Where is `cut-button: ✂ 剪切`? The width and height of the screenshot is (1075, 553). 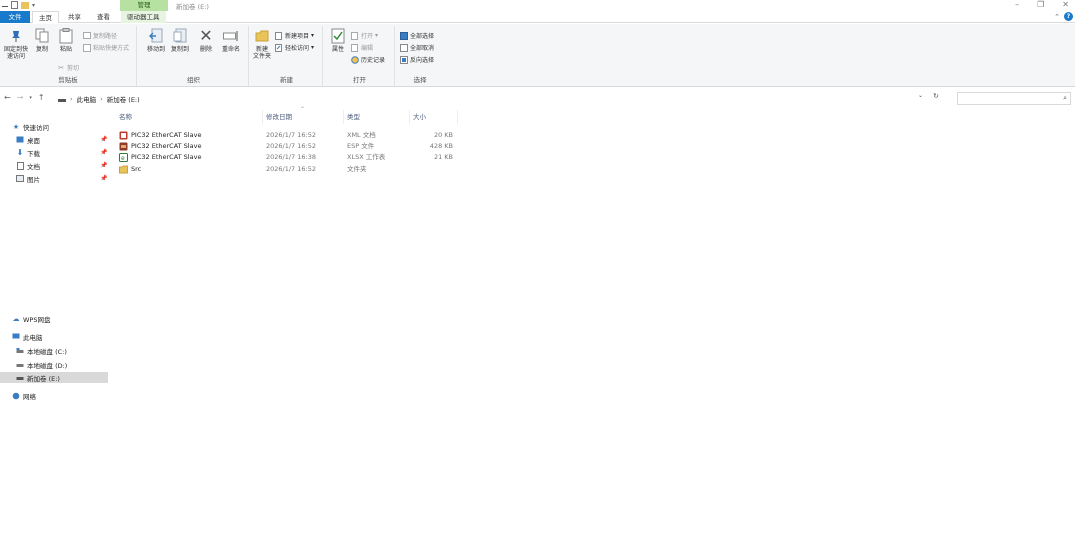
cut-button: ✂ 剪切 is located at coordinates (68, 68).